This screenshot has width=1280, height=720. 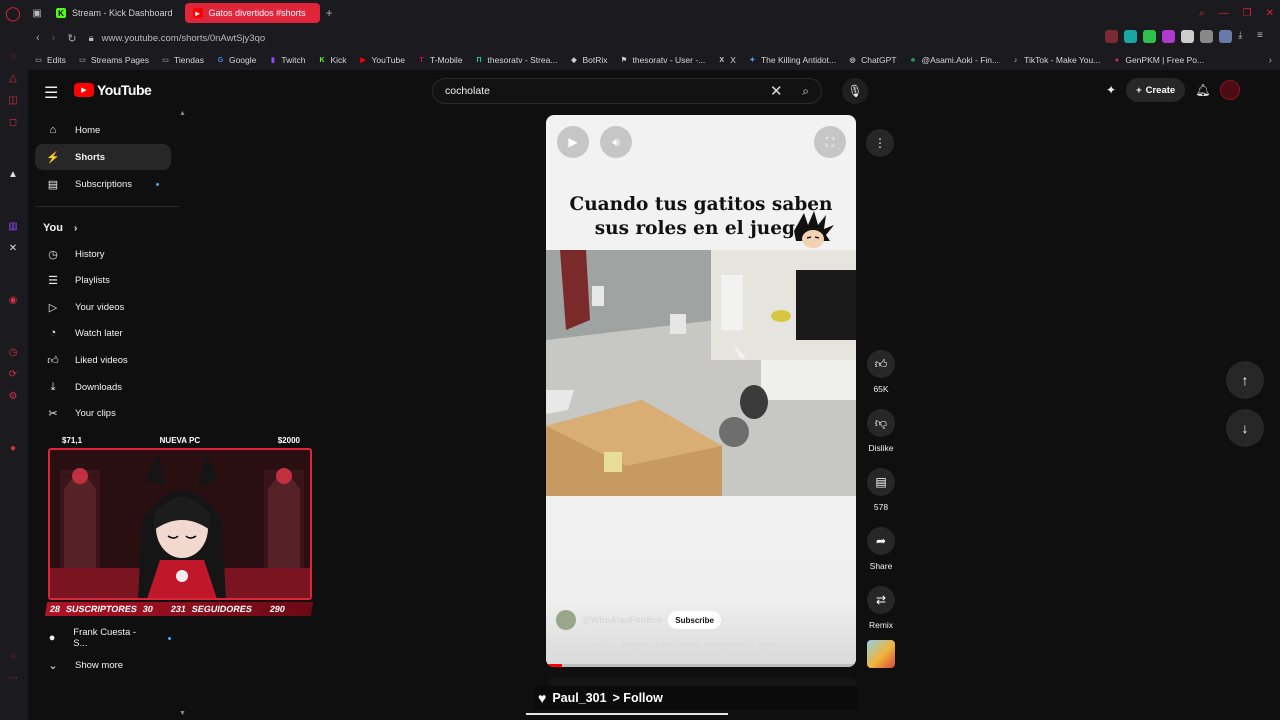 What do you see at coordinates (103, 130) in the screenshot?
I see `sidebar-item-home: ⌂ Home` at bounding box center [103, 130].